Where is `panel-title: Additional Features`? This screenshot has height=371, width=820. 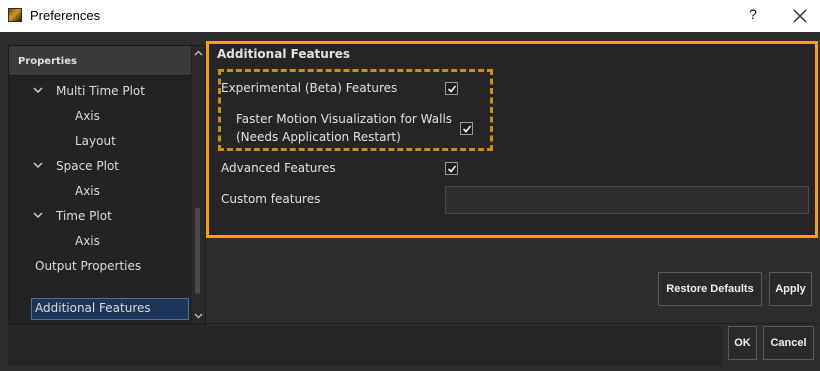
panel-title: Additional Features is located at coordinates (284, 54).